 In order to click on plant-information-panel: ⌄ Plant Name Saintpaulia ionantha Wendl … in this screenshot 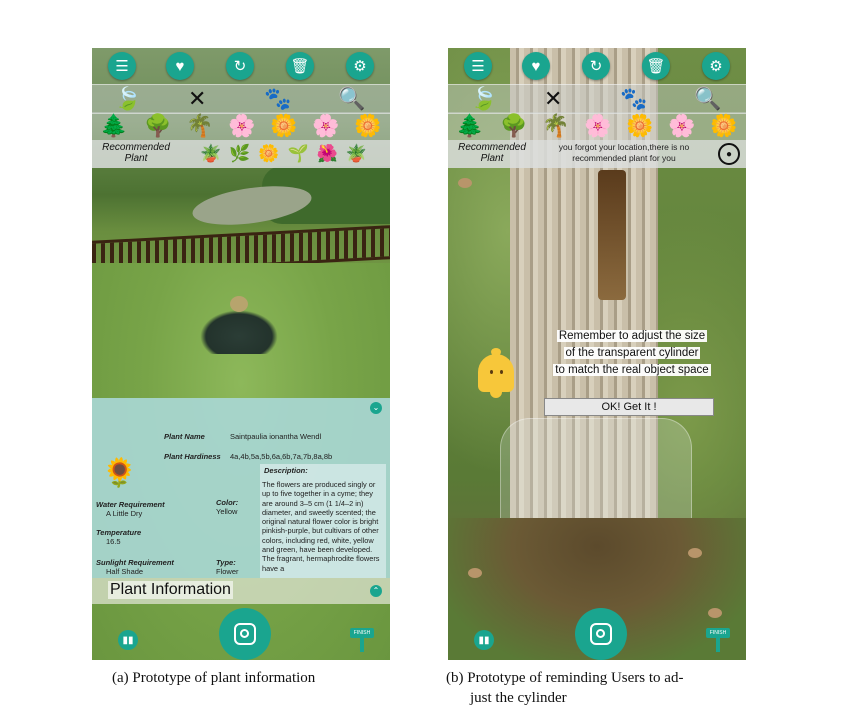, I will do `click(241, 488)`.